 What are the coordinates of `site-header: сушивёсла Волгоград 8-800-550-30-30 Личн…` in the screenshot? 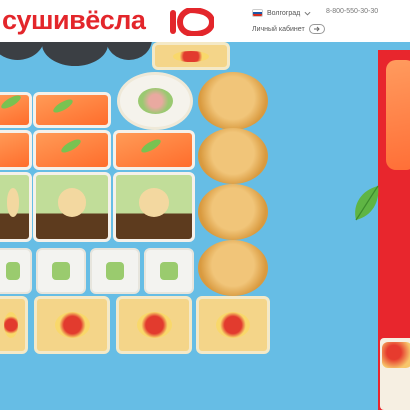 It's located at (205, 21).